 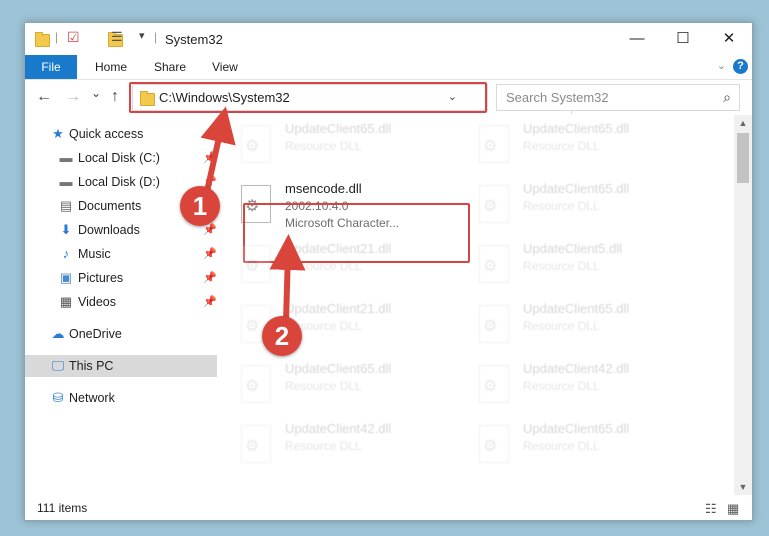 I want to click on sidebar-item-local-disk-c: ▬ Local Disk (C:) 📌, so click(x=121, y=158).